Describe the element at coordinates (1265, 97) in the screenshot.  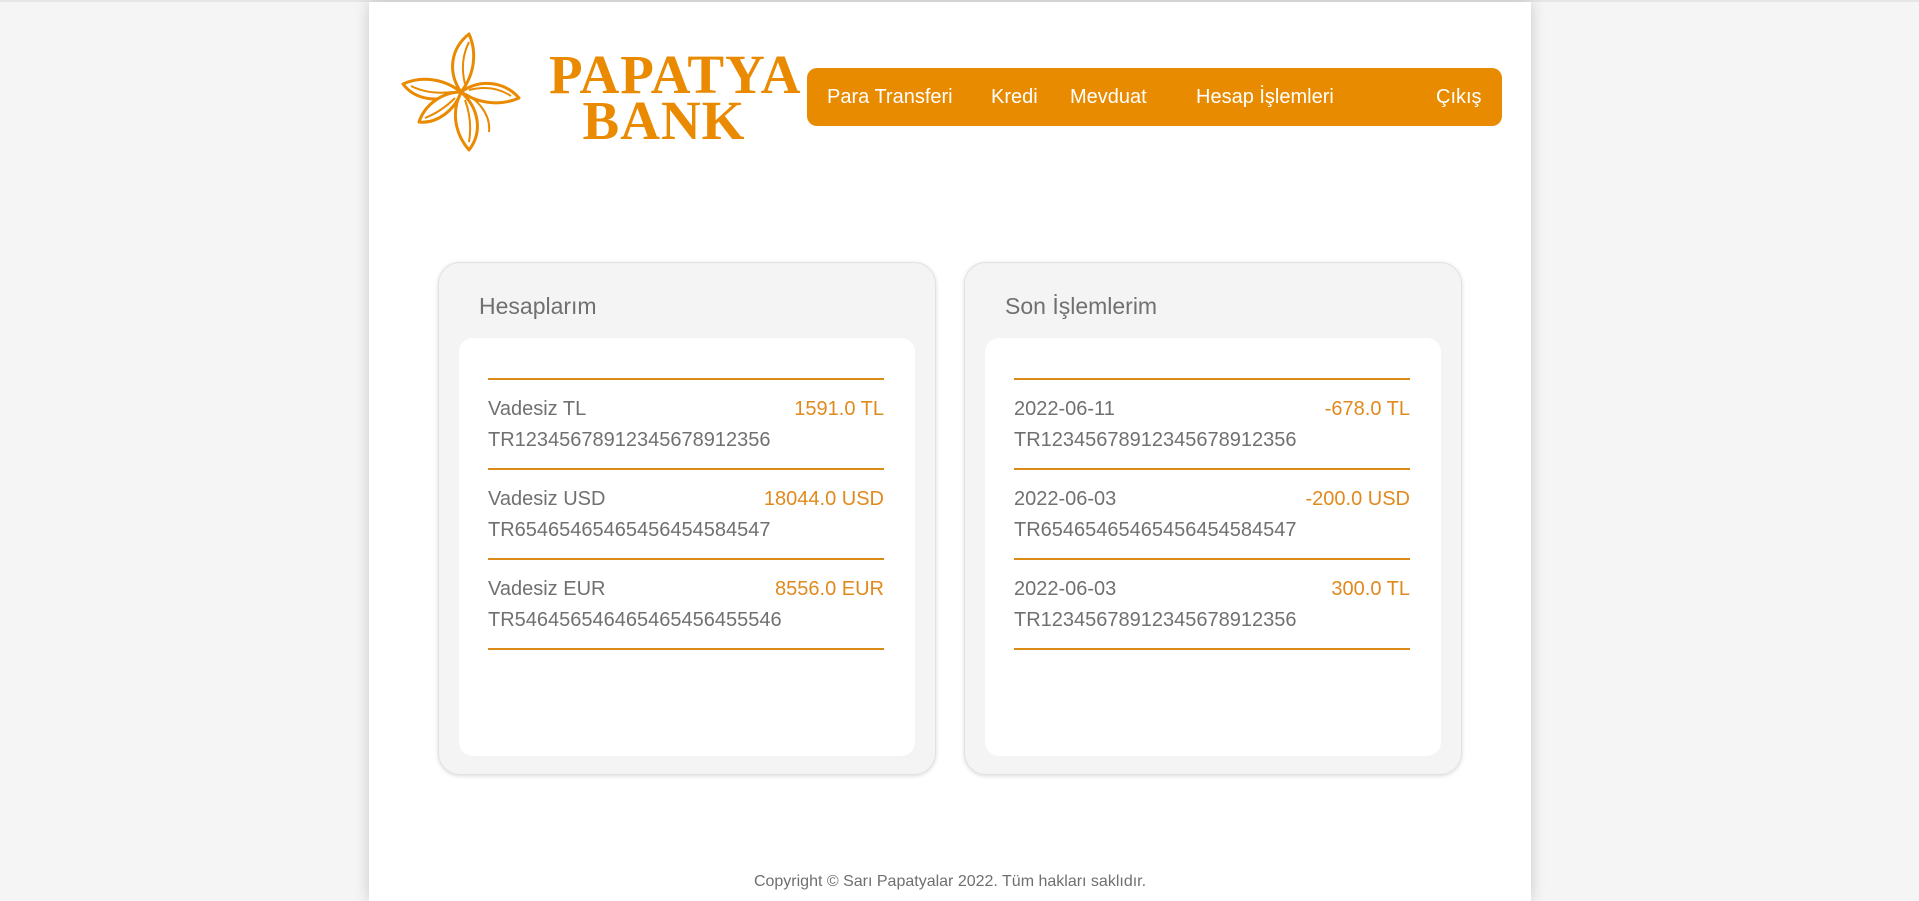
I see `nav-hesap-islemleri: Hesap İşlemleri` at that location.